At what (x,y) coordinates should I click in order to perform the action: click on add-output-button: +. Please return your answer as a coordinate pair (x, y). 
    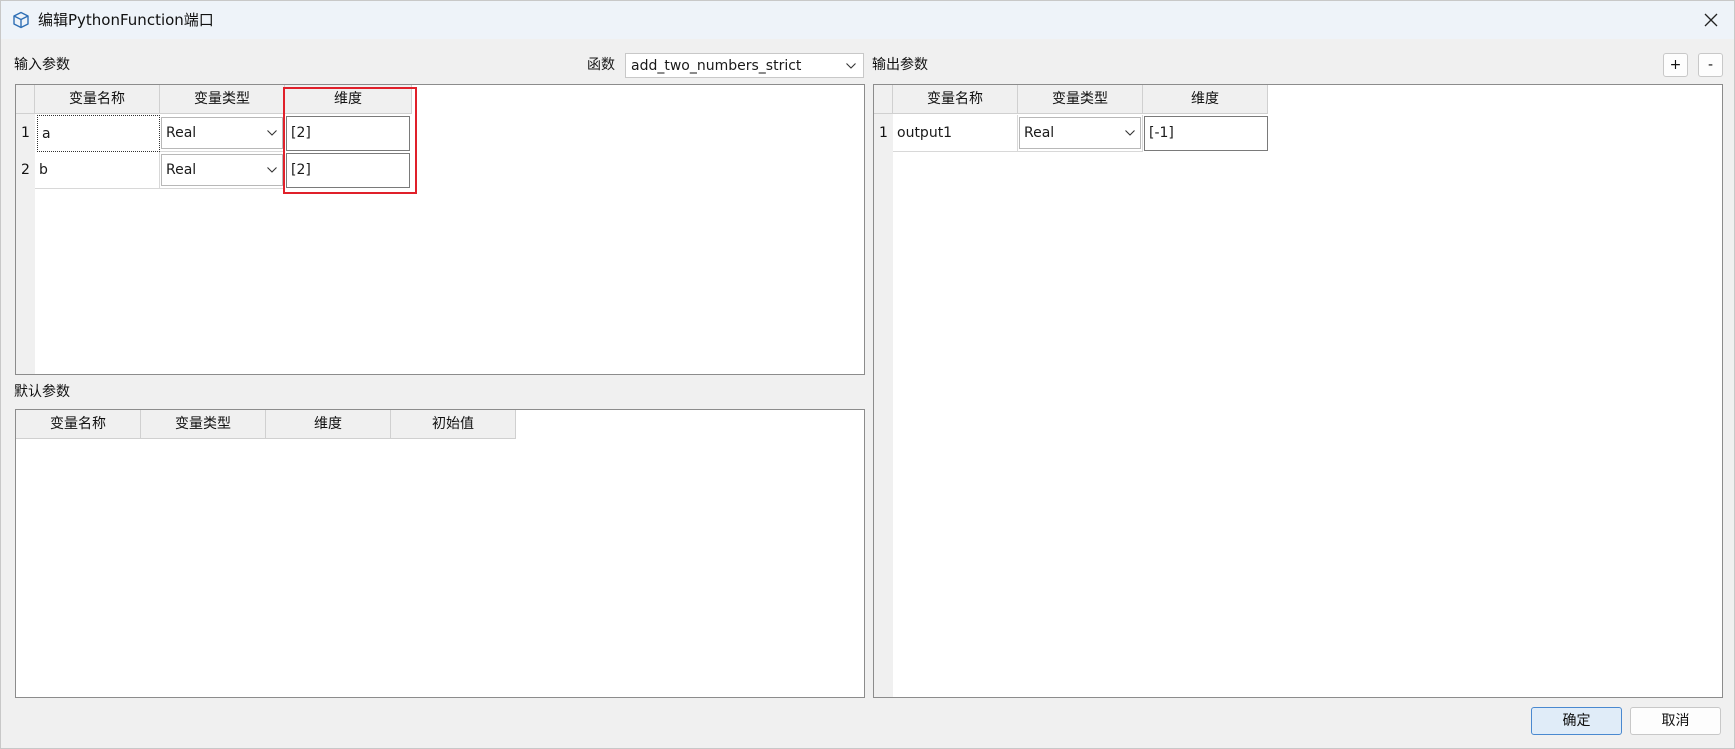
    Looking at the image, I should click on (1675, 65).